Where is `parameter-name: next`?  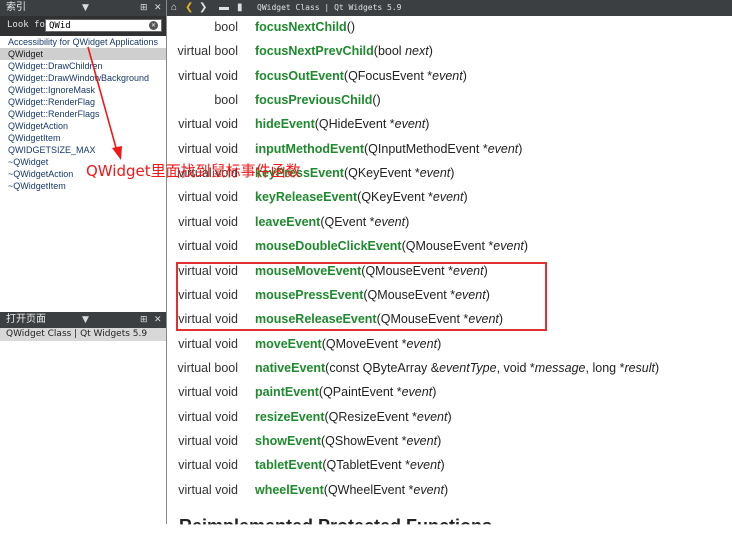 parameter-name: next is located at coordinates (417, 51).